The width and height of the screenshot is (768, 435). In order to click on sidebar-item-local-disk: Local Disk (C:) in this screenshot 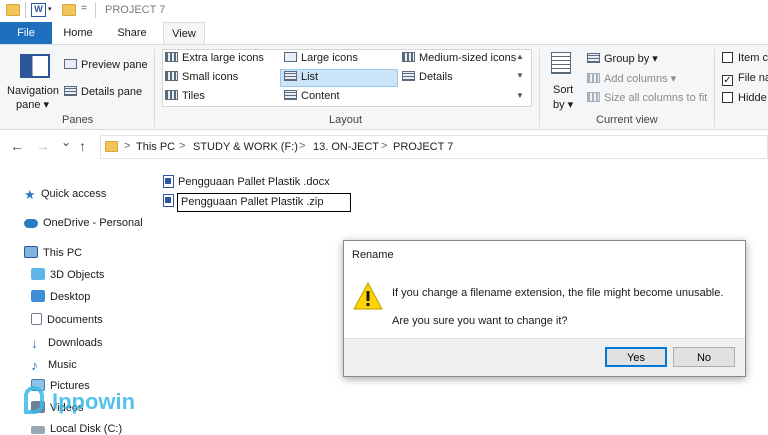, I will do `click(76, 429)`.